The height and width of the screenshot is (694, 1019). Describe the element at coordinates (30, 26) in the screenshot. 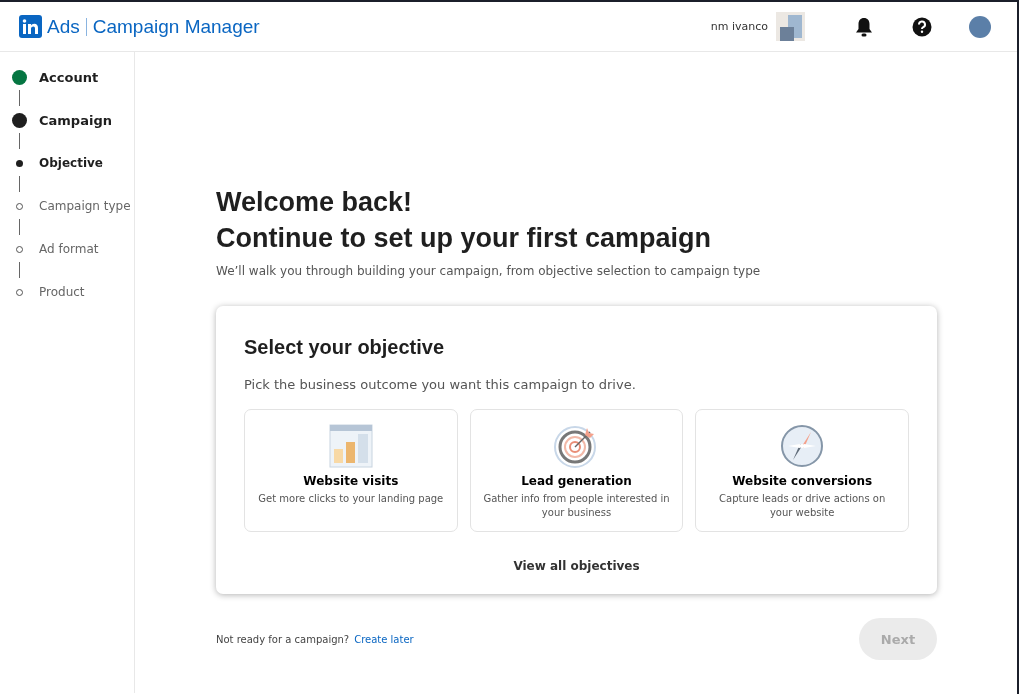

I see `linkedin-logo-icon` at that location.